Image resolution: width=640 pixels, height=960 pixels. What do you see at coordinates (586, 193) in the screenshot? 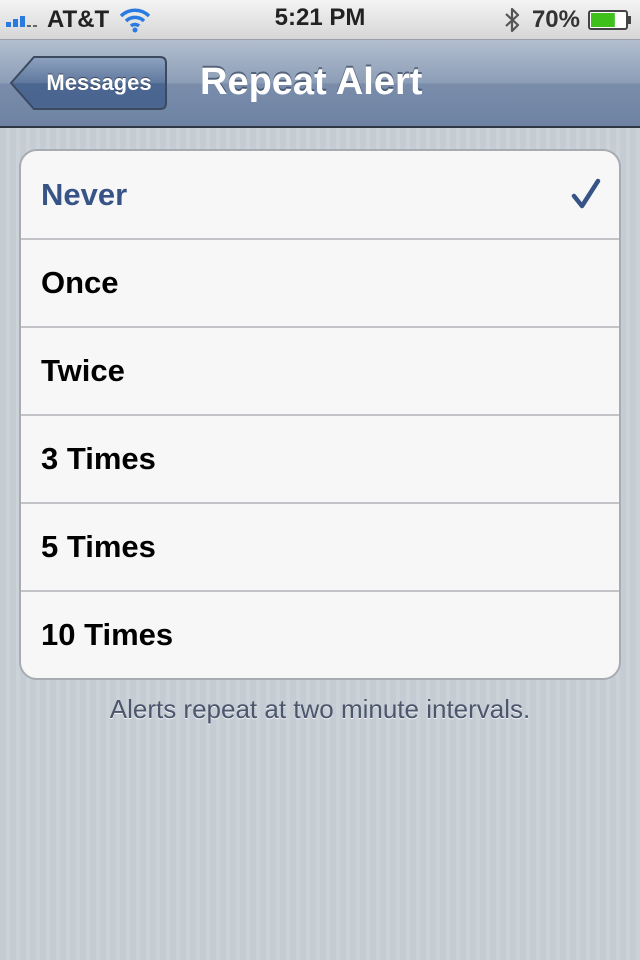
I see `checkmark-icon` at bounding box center [586, 193].